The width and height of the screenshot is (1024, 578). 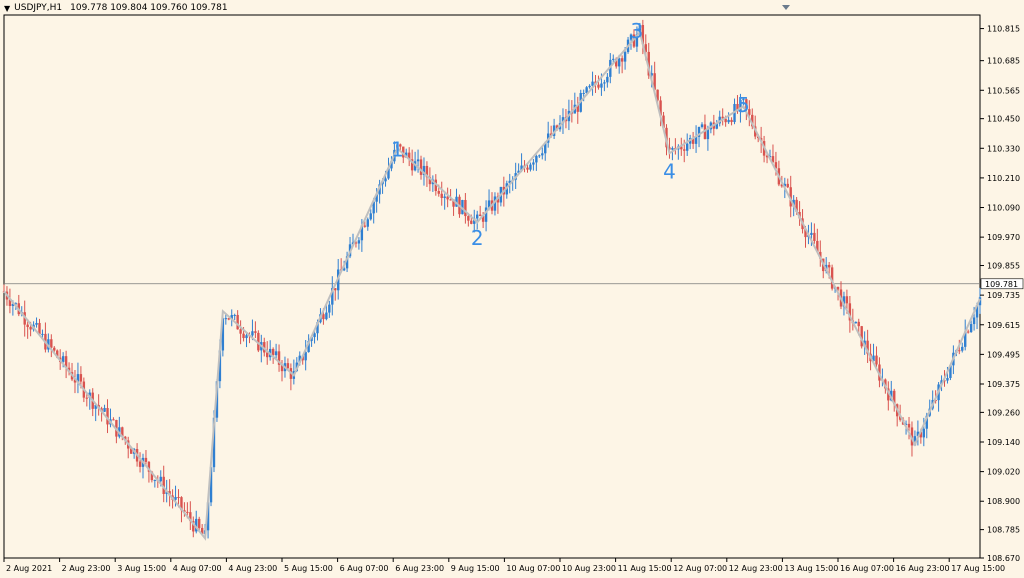 I want to click on y-tick-label: 110.565, so click(x=1003, y=90).